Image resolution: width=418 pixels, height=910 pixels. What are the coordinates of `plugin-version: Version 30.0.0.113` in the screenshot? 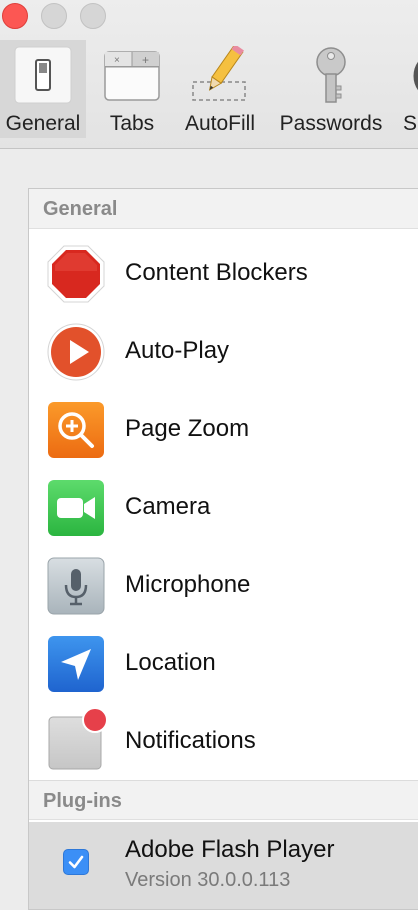 It's located at (208, 880).